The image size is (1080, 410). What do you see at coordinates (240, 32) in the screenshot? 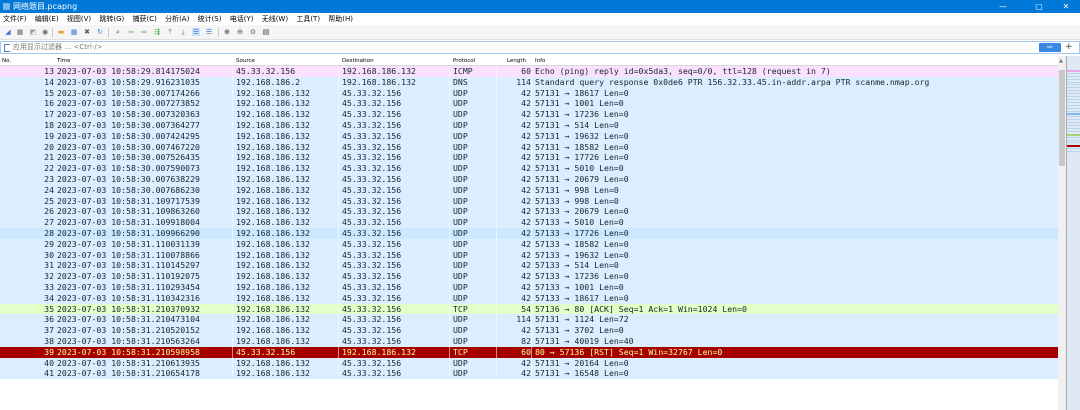
I see `zoom-out-icon: ⊖` at bounding box center [240, 32].